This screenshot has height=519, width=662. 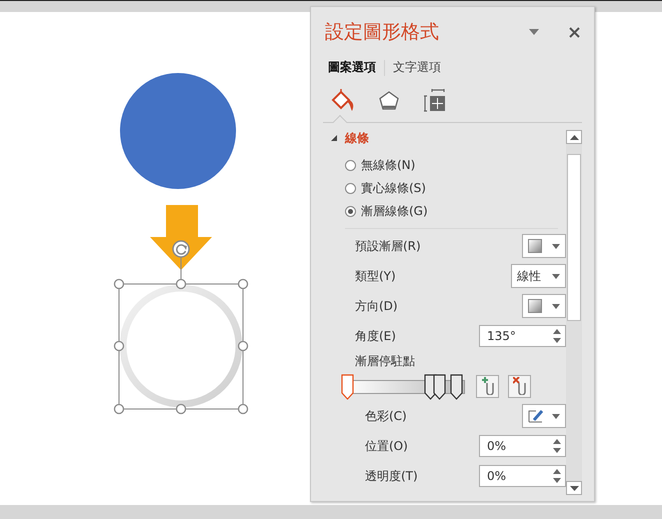 I want to click on down-arrow-shape, so click(x=181, y=237).